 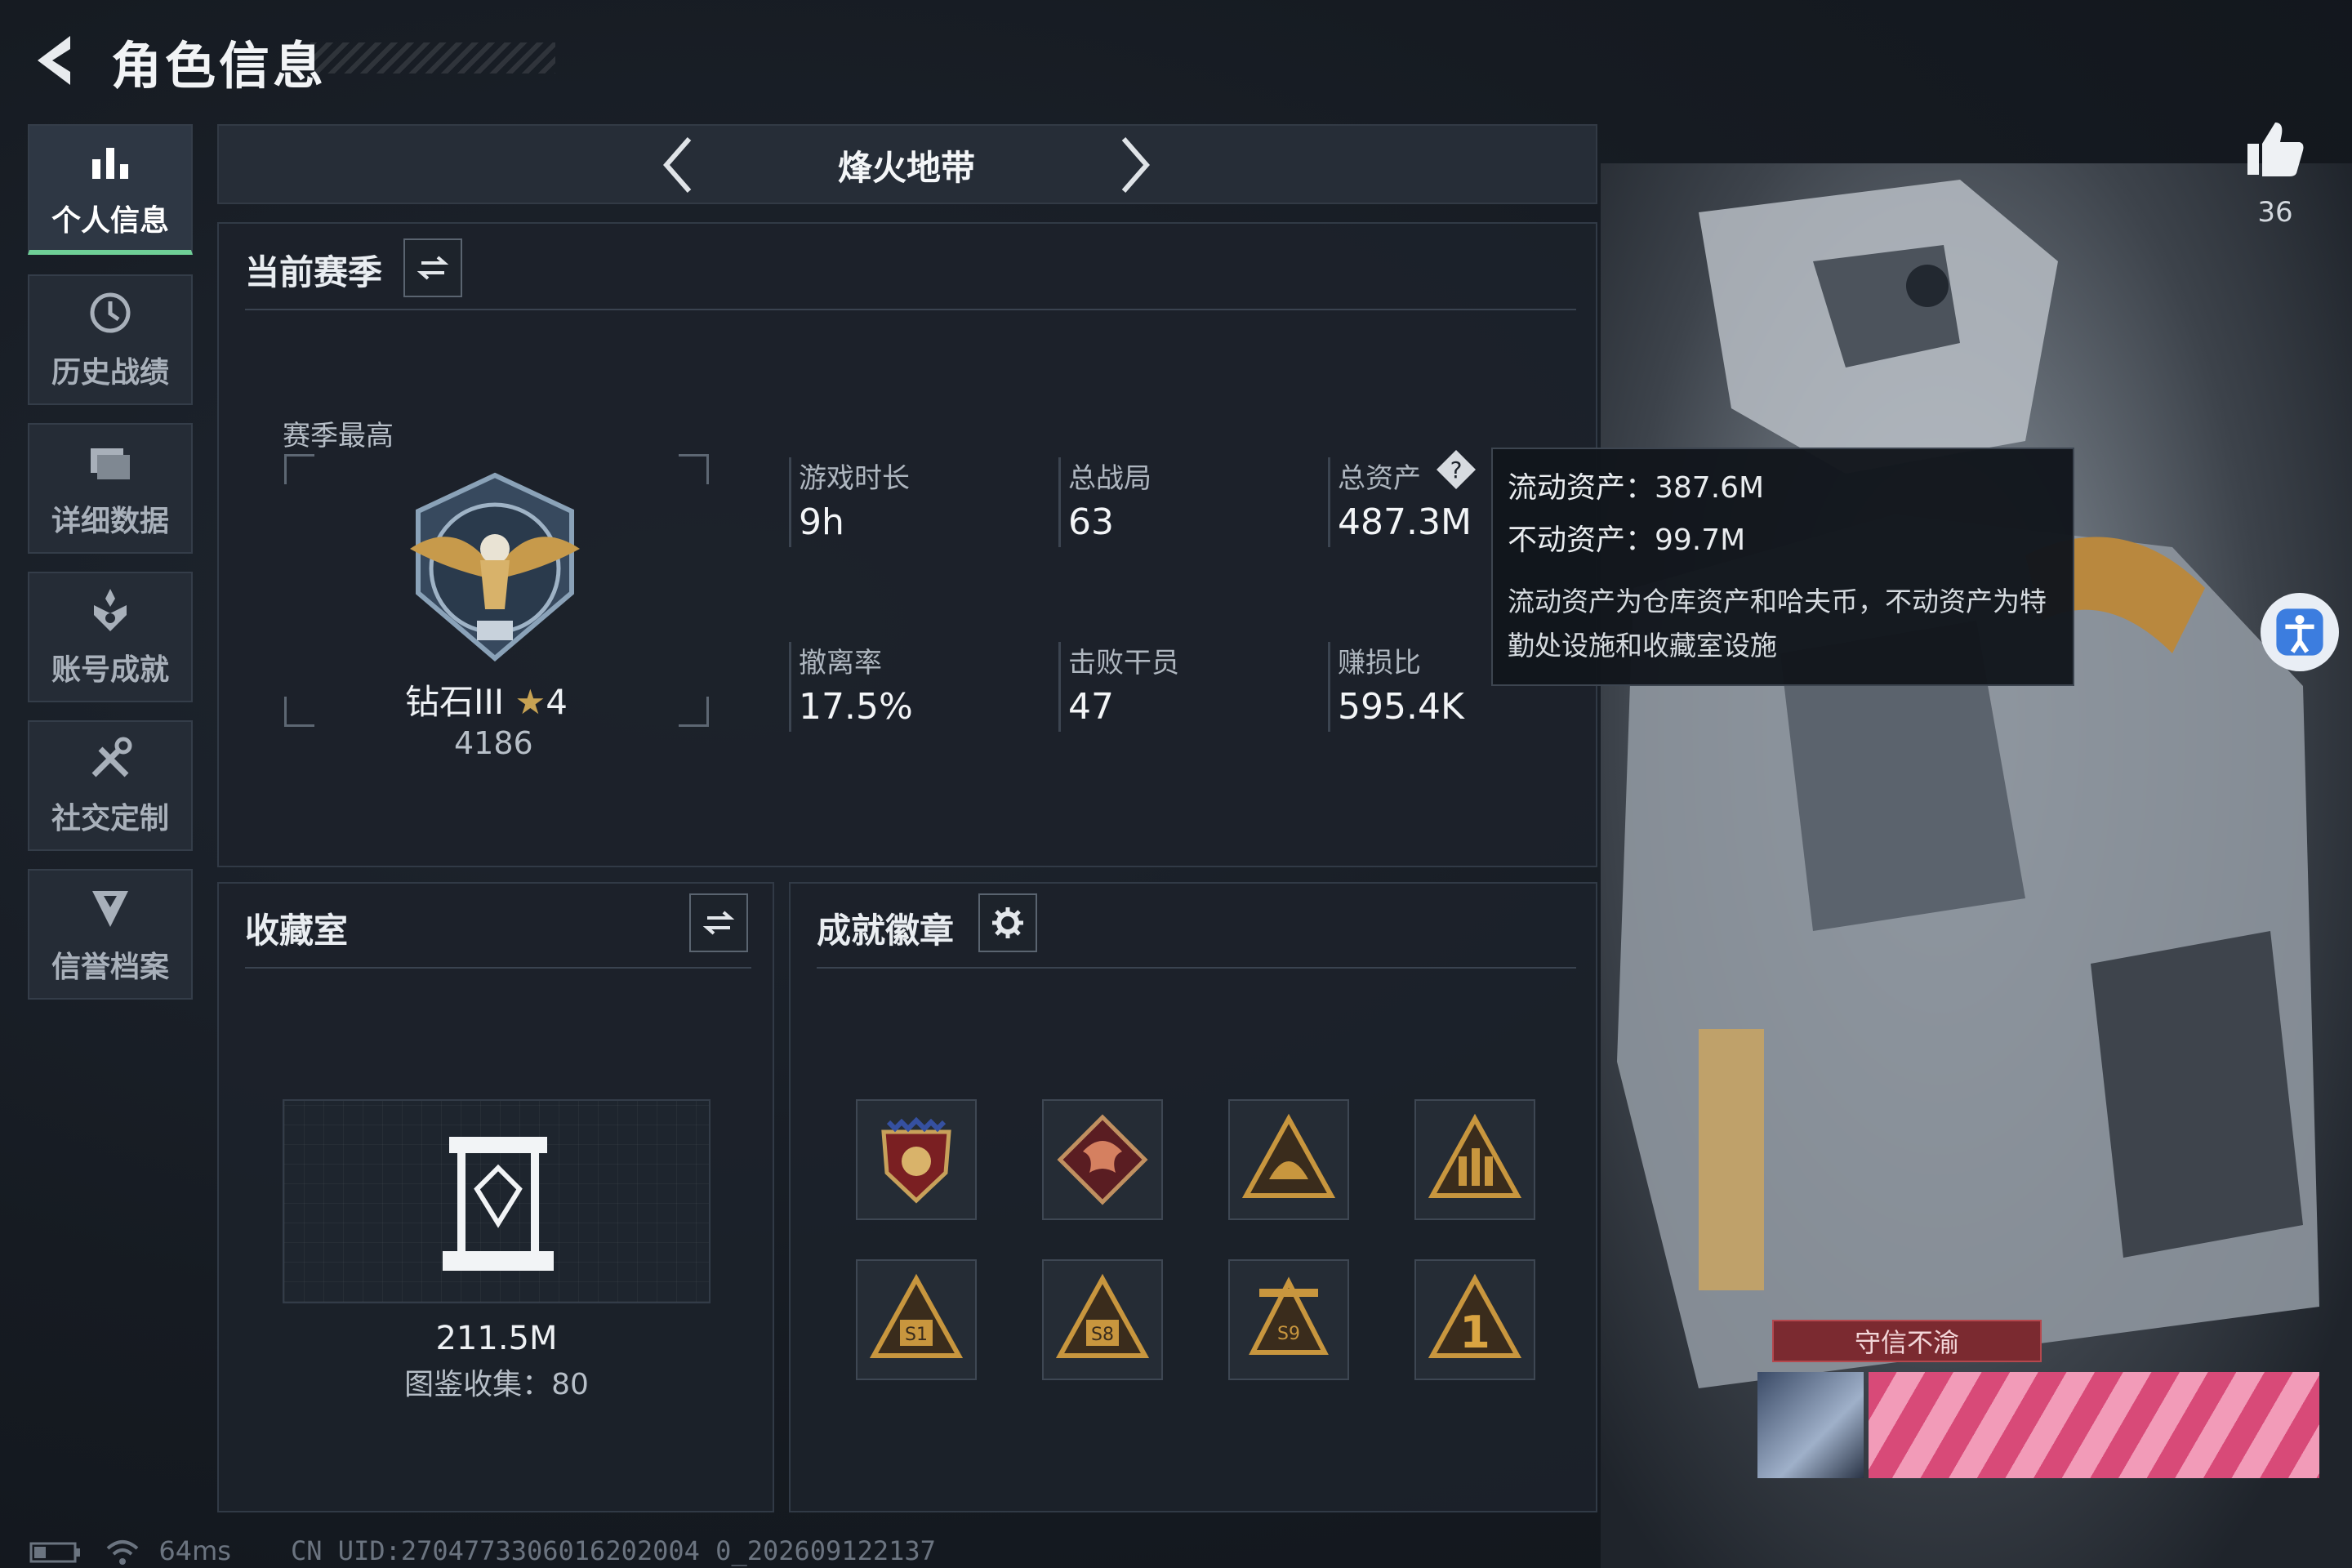 What do you see at coordinates (110, 221) in the screenshot?
I see `nav-item-label: 个人信息` at bounding box center [110, 221].